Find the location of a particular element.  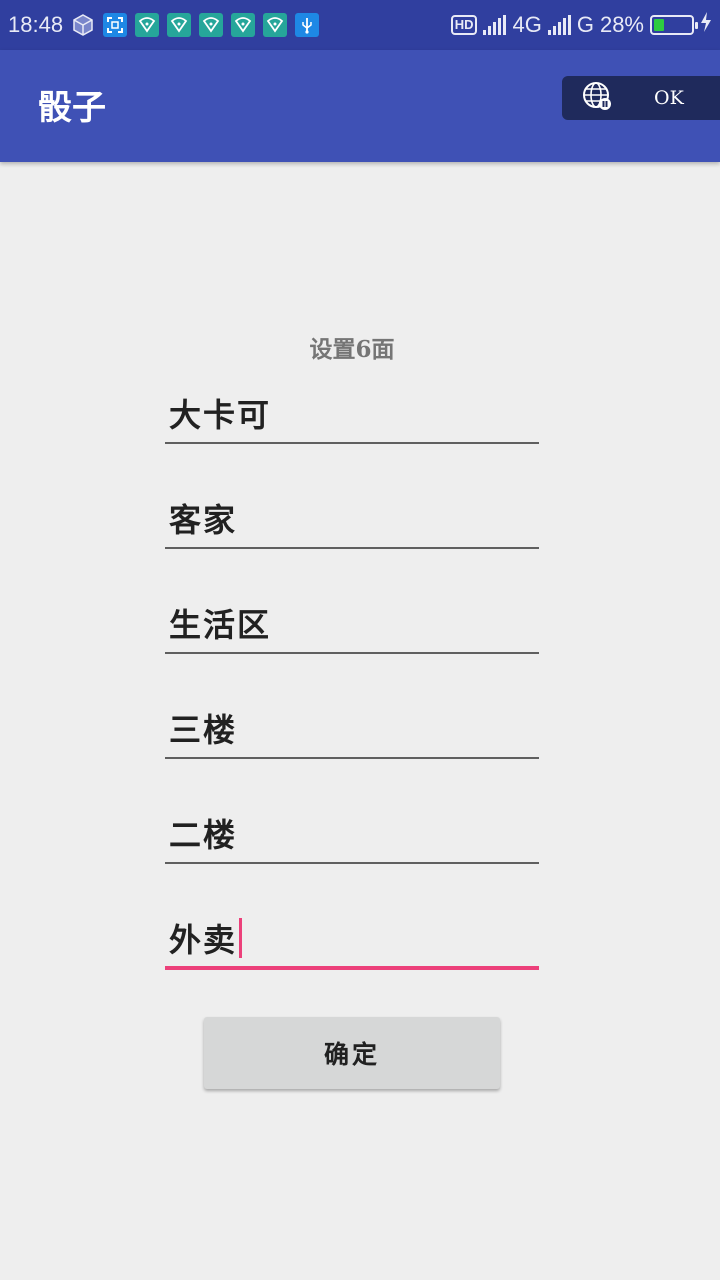

status-bar: 18:48 HD 4G G 28% is located at coordinates (360, 25).